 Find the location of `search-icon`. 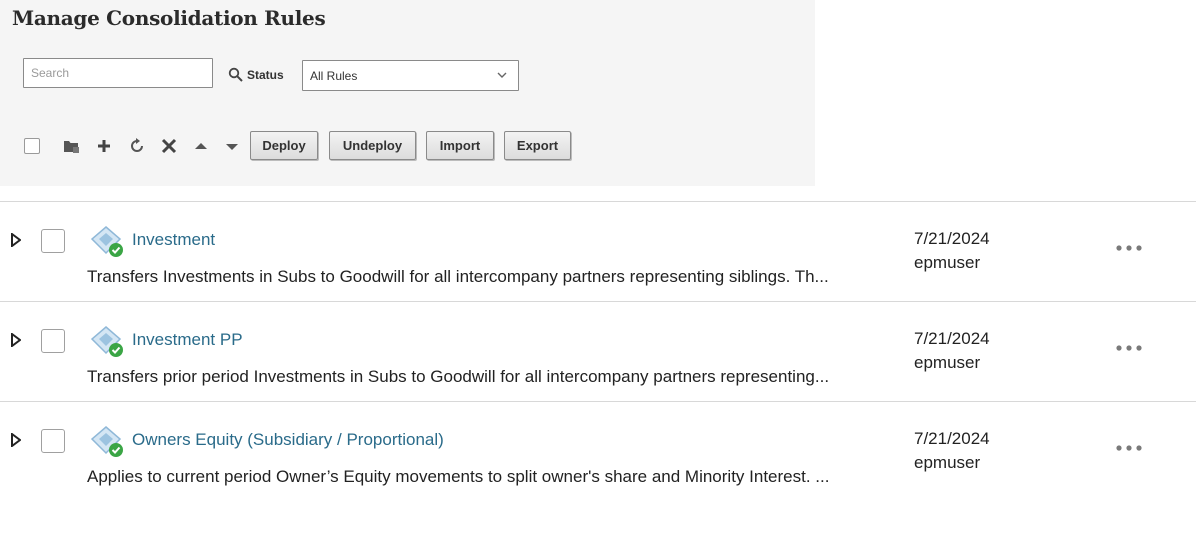

search-icon is located at coordinates (236, 75).